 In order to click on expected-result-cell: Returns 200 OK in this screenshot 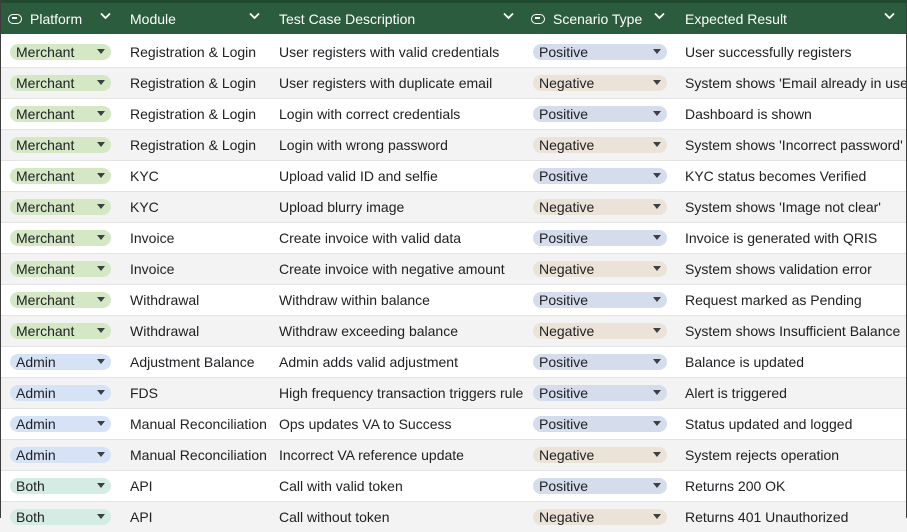, I will do `click(796, 486)`.